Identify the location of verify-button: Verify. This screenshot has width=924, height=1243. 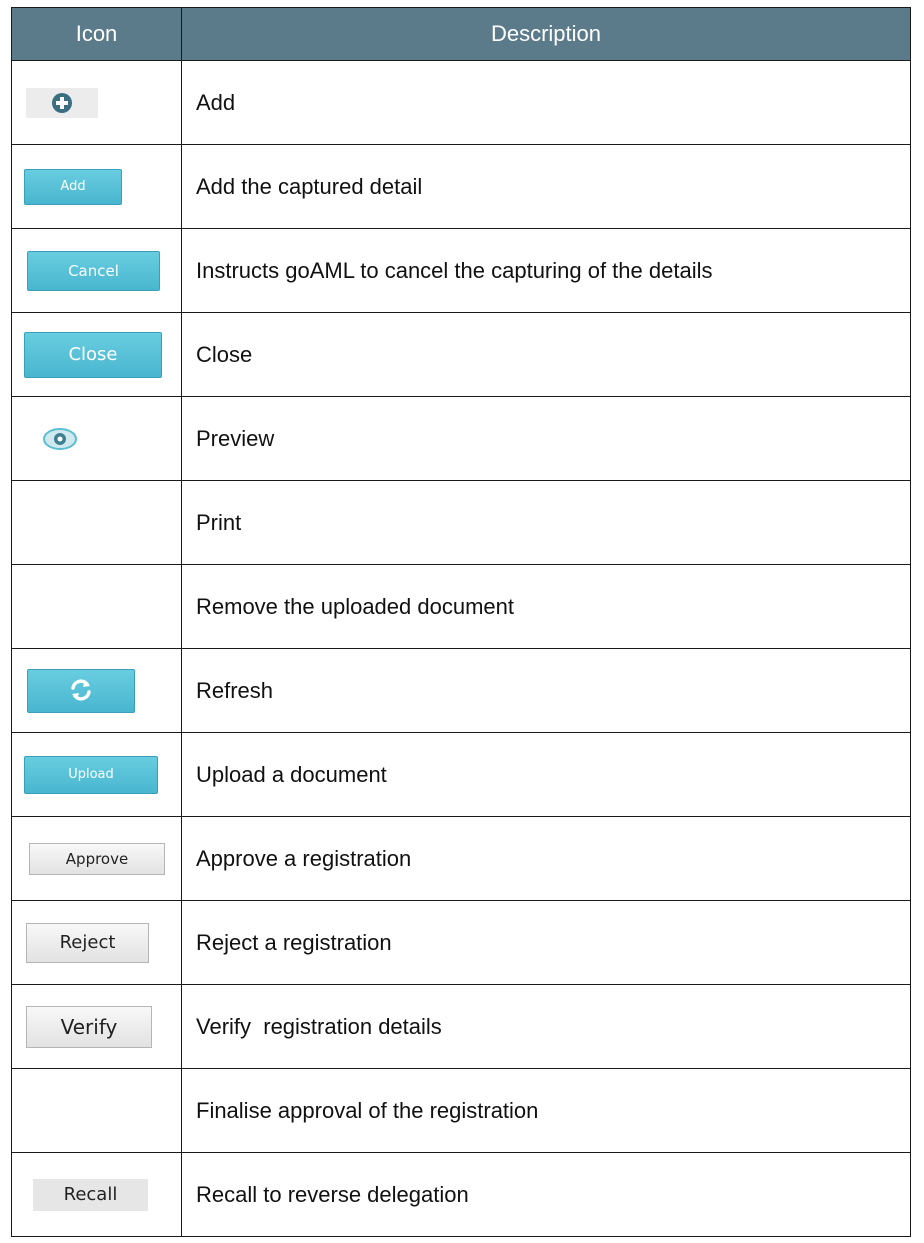
(89, 1026).